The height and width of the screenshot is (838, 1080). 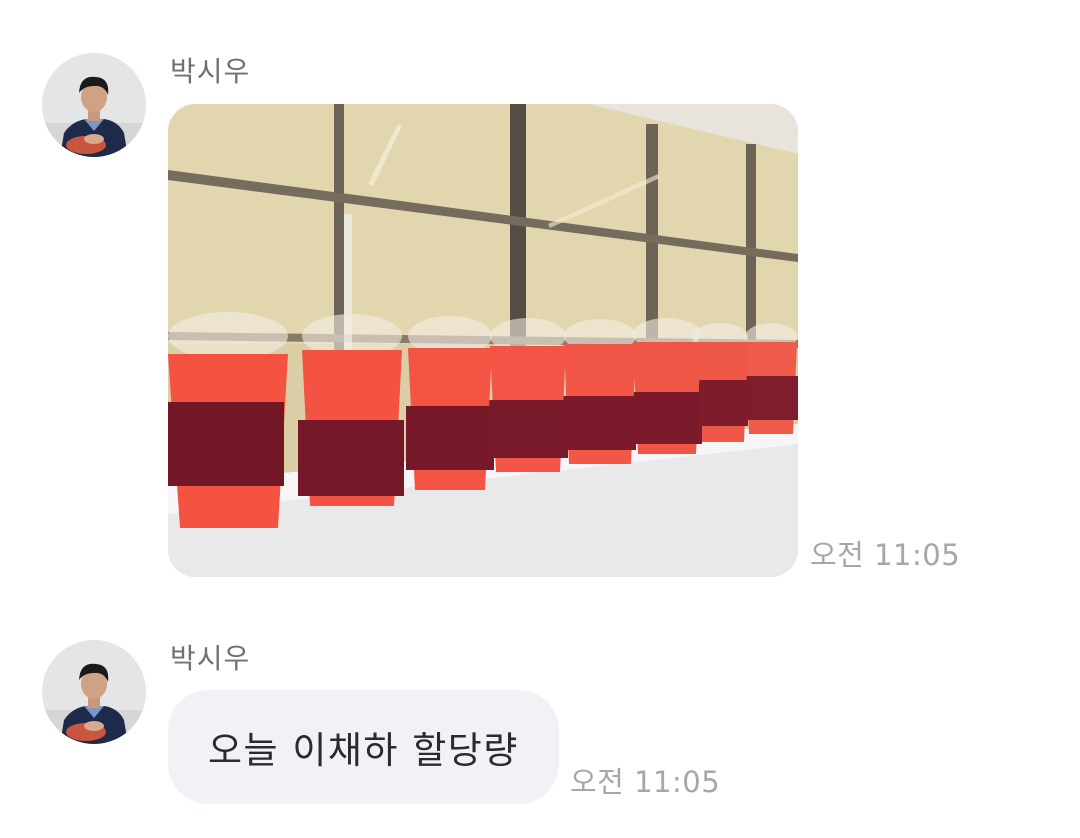 I want to click on message-bubble: 오늘 이채하 할당량, so click(x=363, y=747).